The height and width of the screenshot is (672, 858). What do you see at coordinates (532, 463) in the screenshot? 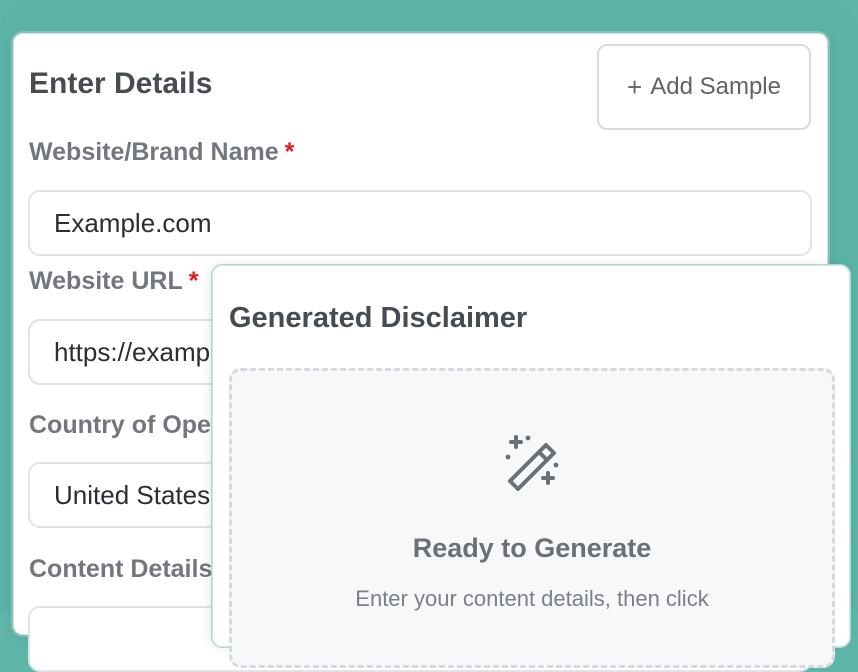
I see `magic-wand-icon` at bounding box center [532, 463].